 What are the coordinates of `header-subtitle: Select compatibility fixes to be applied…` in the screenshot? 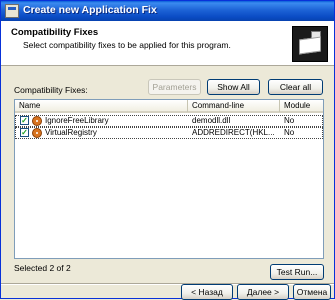 It's located at (127, 45).